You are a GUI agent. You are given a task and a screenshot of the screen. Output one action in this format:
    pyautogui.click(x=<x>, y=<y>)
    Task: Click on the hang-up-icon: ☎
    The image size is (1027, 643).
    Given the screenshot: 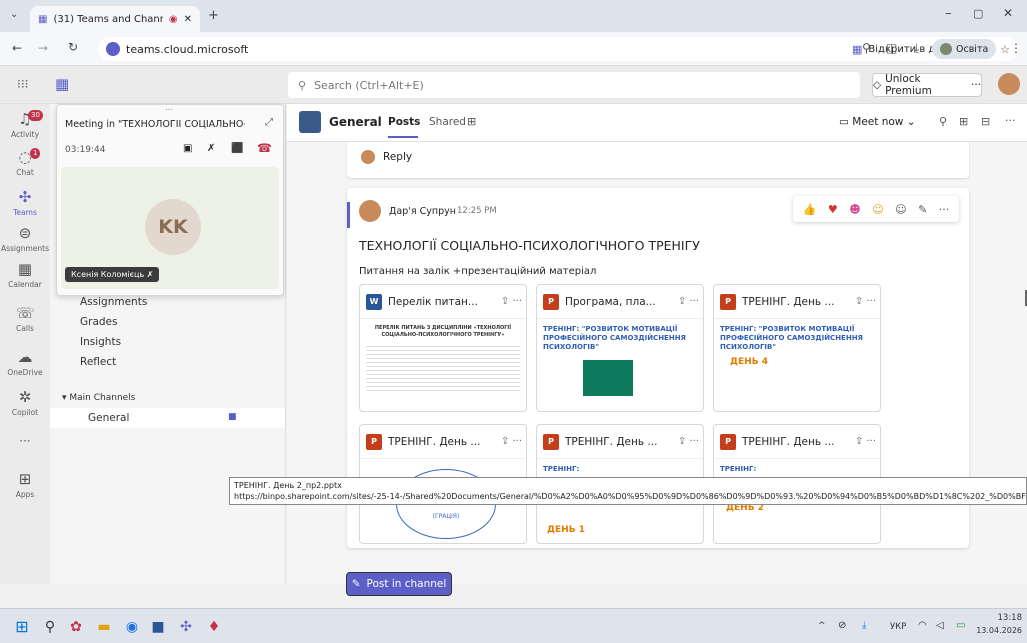 What is the action you would take?
    pyautogui.click(x=264, y=148)
    